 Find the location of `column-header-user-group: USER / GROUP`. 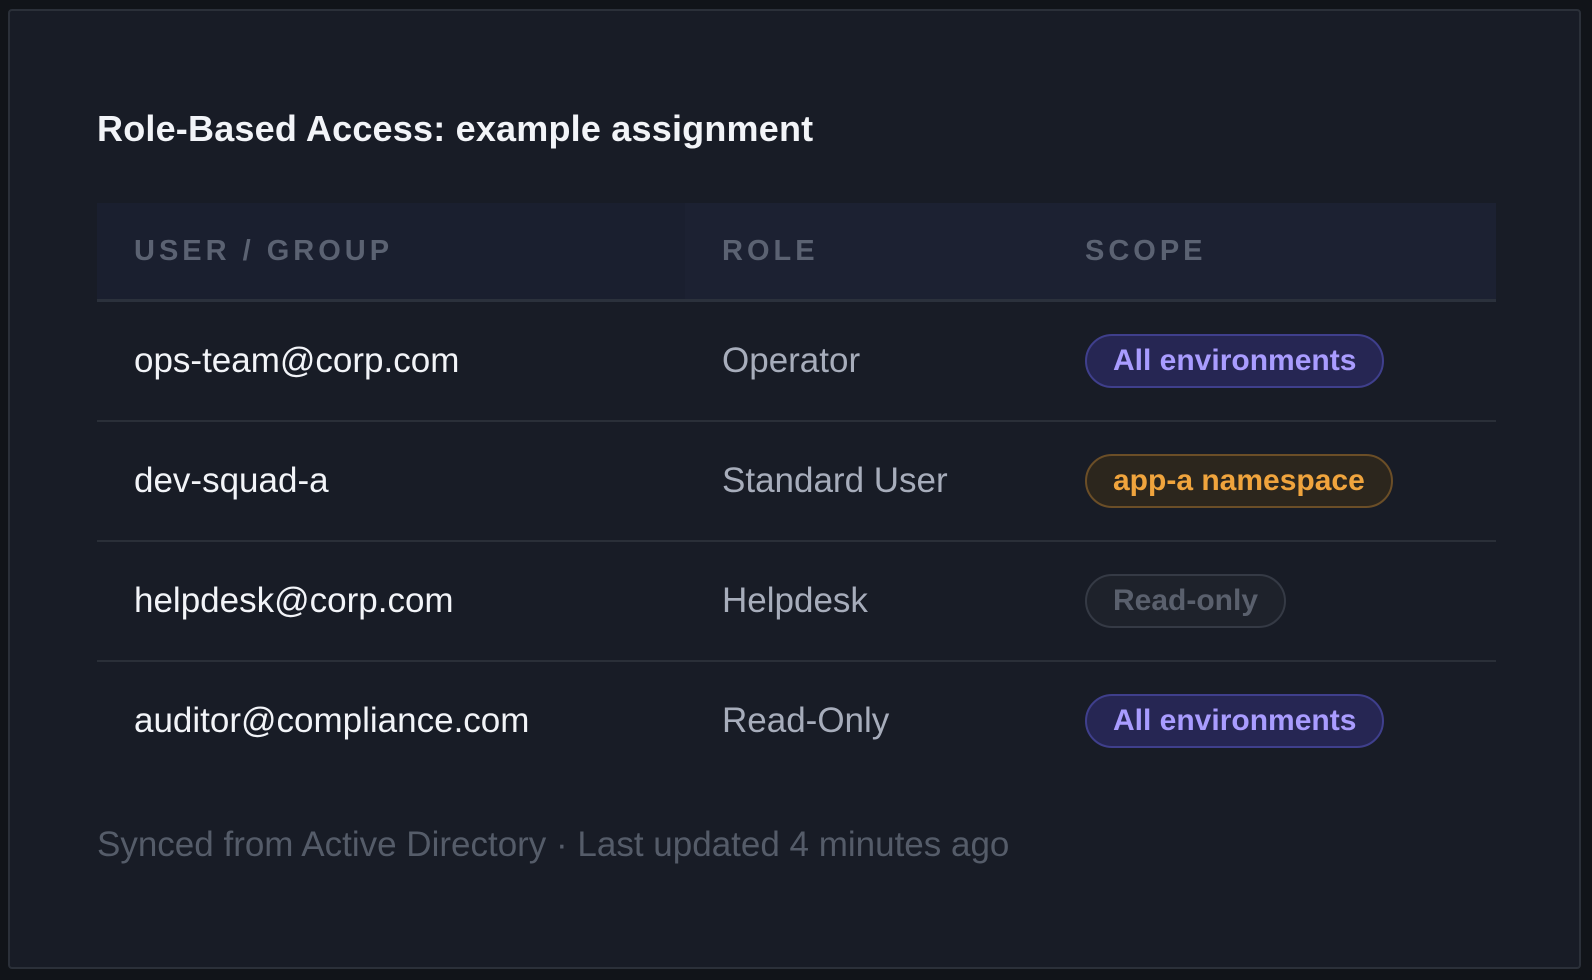

column-header-user-group: USER / GROUP is located at coordinates (391, 252).